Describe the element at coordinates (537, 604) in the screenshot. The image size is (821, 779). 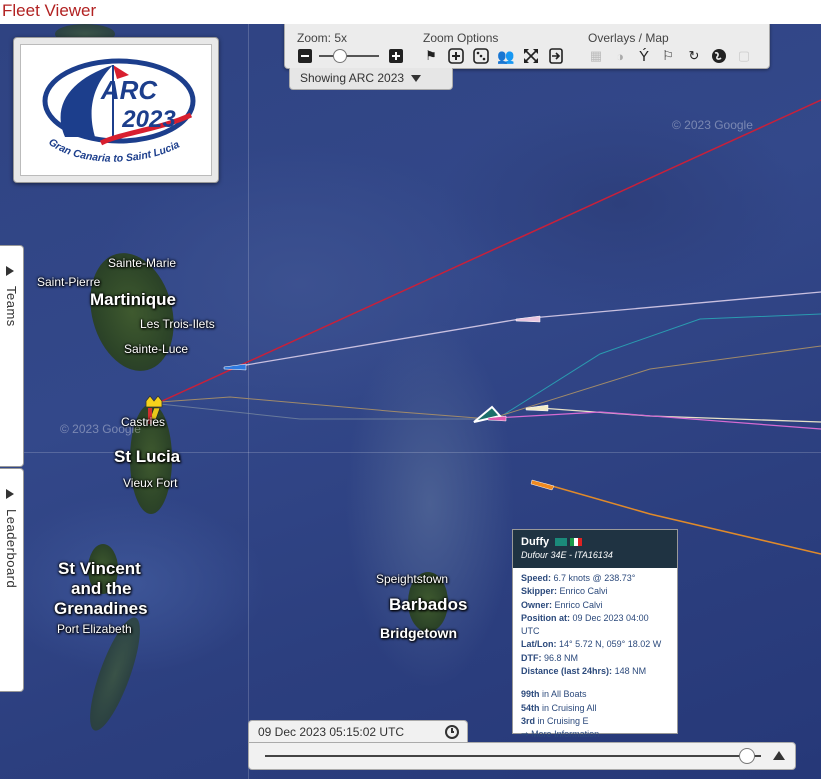
I see `owner-label: Owner:` at that location.